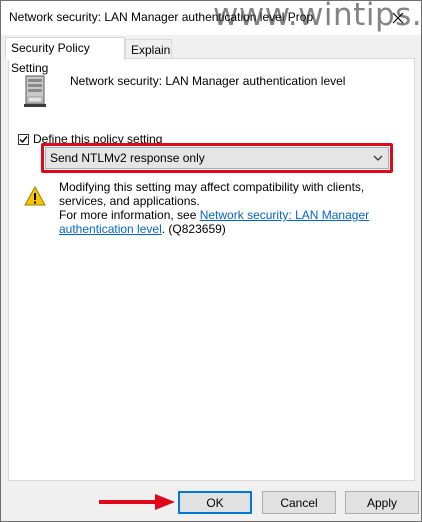 The image size is (422, 522). I want to click on close-icon, so click(398, 18).